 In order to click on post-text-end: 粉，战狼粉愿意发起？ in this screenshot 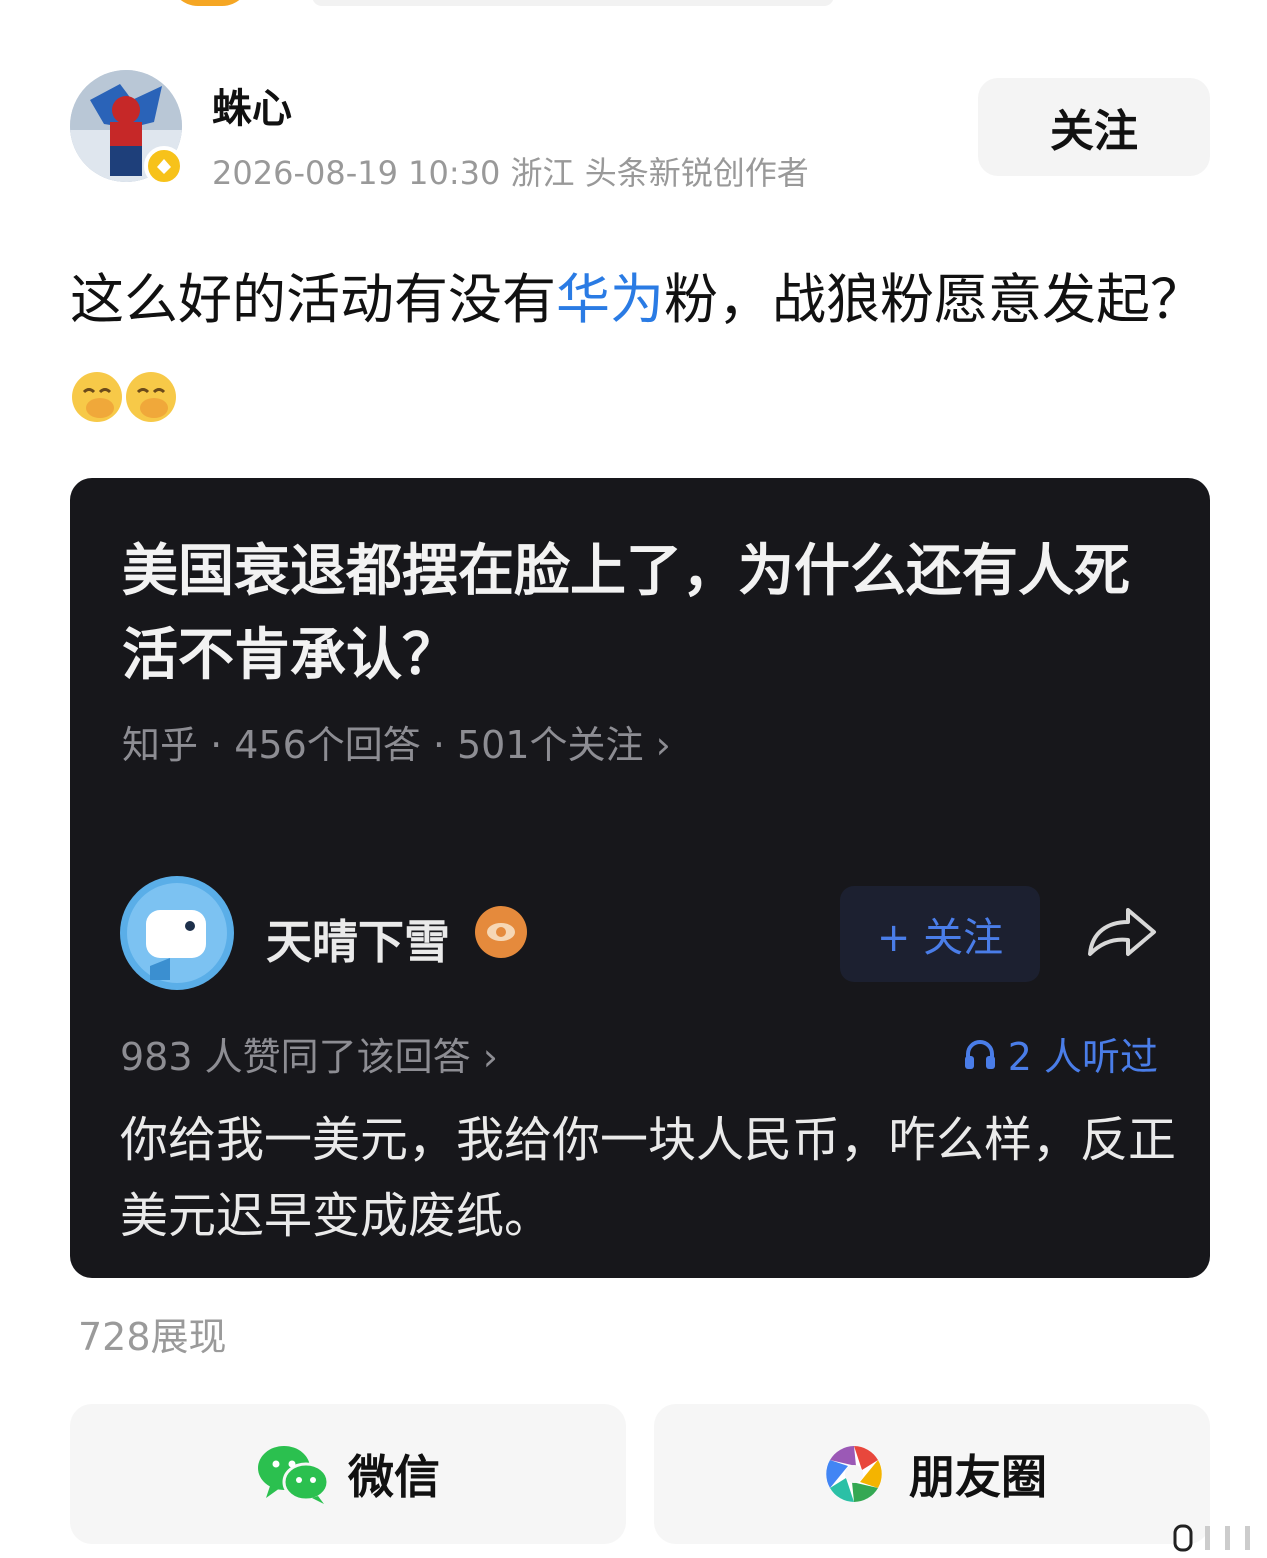, I will do `click(934, 299)`.